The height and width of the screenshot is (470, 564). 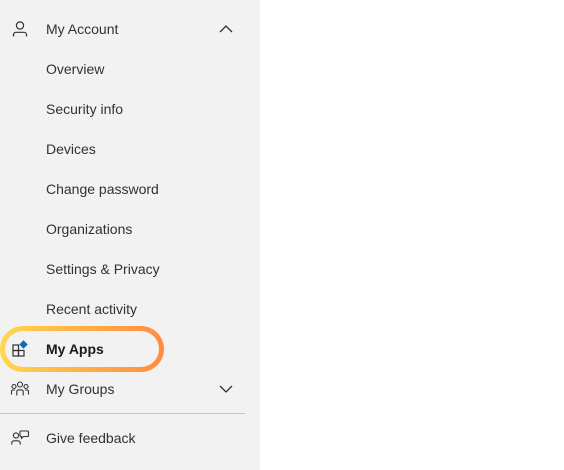 What do you see at coordinates (122, 413) in the screenshot?
I see `divider` at bounding box center [122, 413].